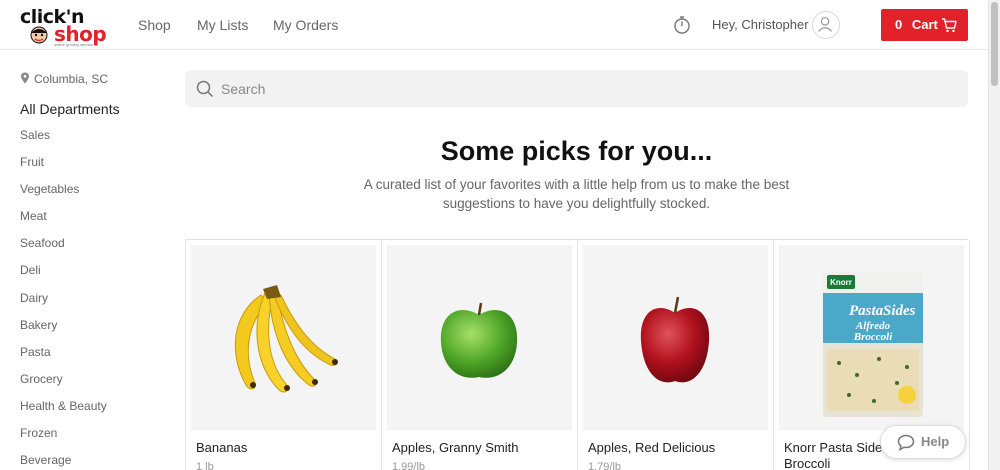 The height and width of the screenshot is (470, 1000). Describe the element at coordinates (841, 282) in the screenshot. I see `package-brand-text: Knorr` at that location.